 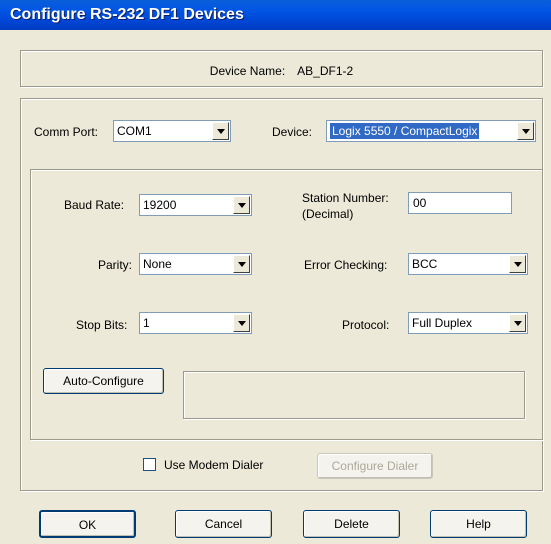 I want to click on protocol-dropdown: Full Duplex, so click(x=468, y=323).